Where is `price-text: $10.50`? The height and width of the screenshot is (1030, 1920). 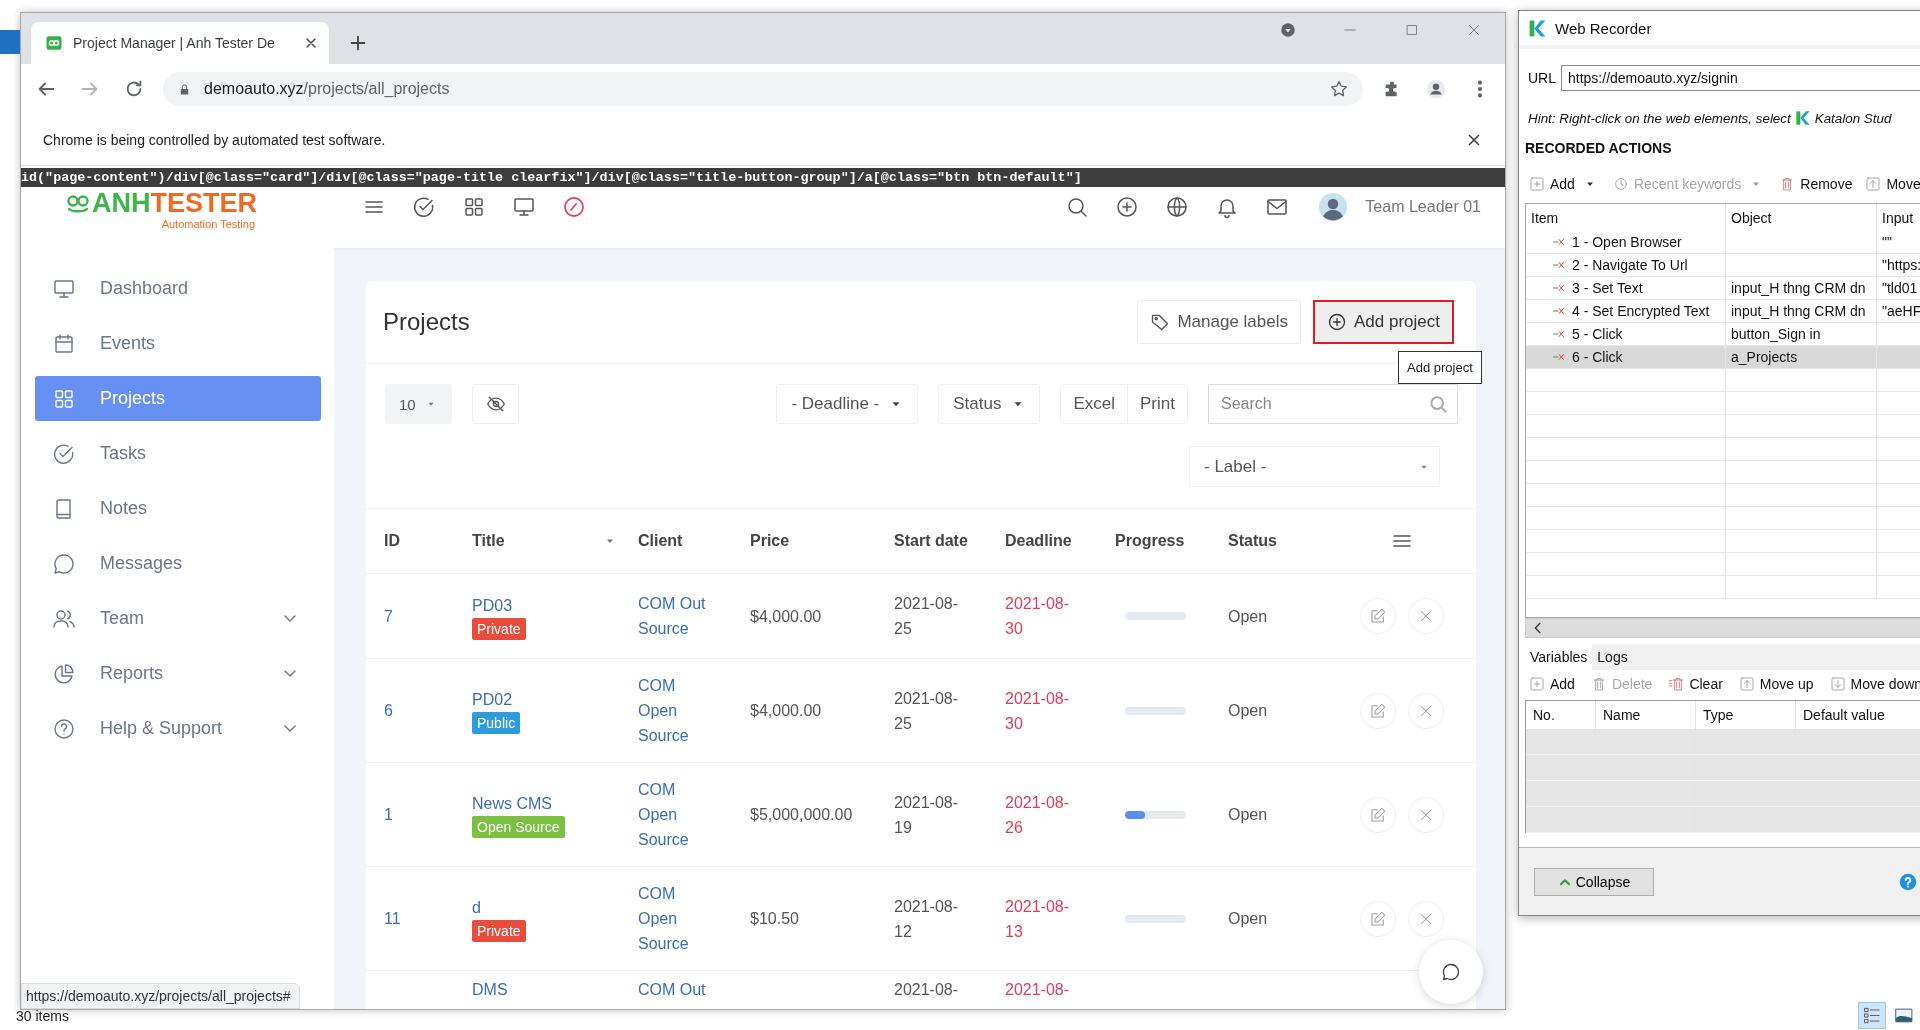 price-text: $10.50 is located at coordinates (774, 919).